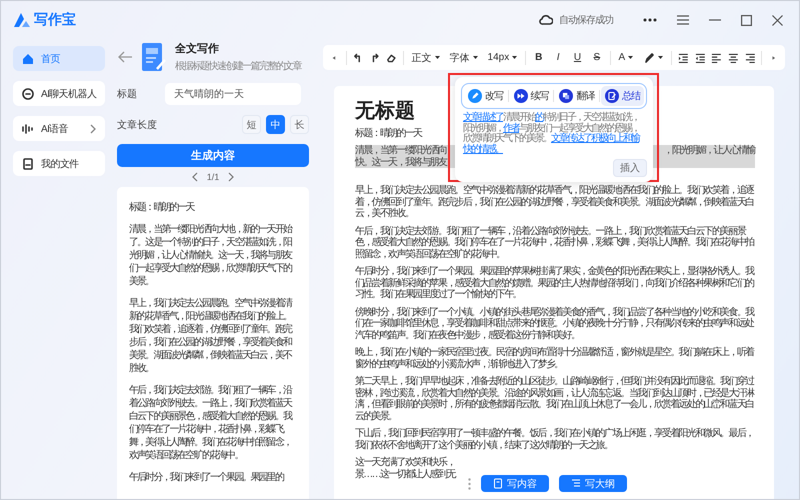  I want to click on minimize-icon, so click(715, 20).